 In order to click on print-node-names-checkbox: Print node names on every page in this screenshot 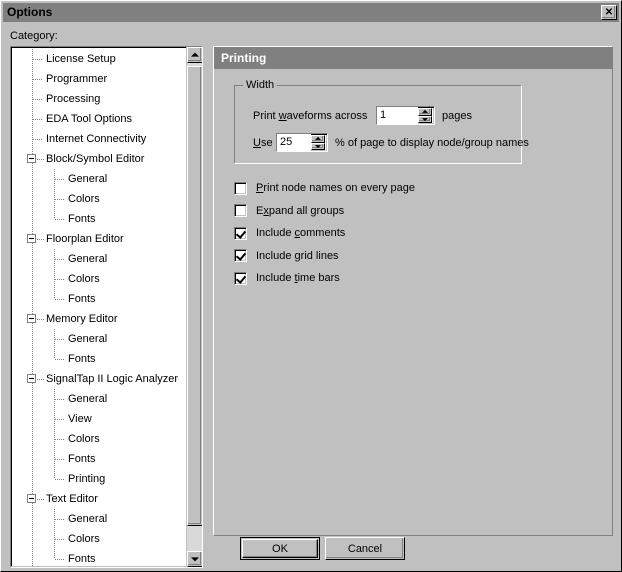, I will do `click(324, 188)`.